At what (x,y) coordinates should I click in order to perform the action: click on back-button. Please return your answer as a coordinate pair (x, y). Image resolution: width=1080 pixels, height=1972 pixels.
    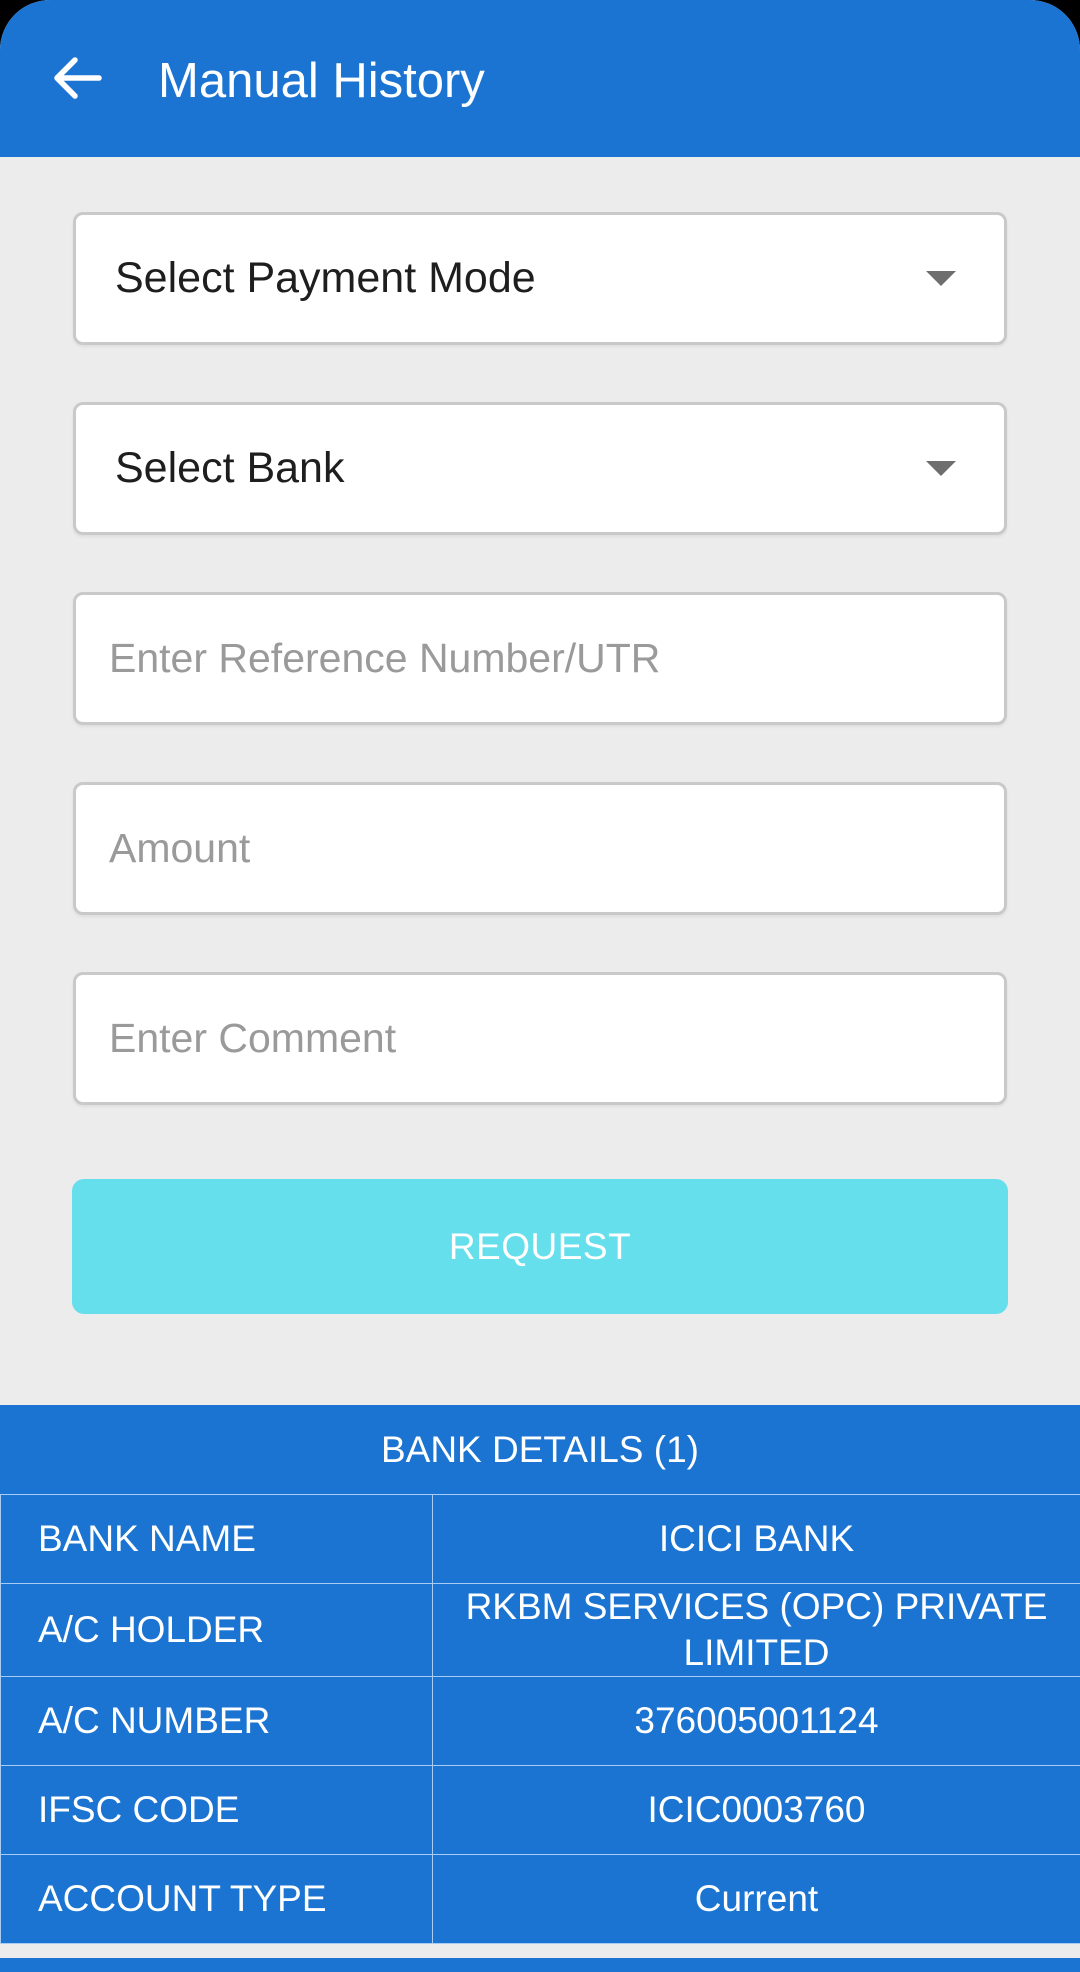
    Looking at the image, I should click on (77, 78).